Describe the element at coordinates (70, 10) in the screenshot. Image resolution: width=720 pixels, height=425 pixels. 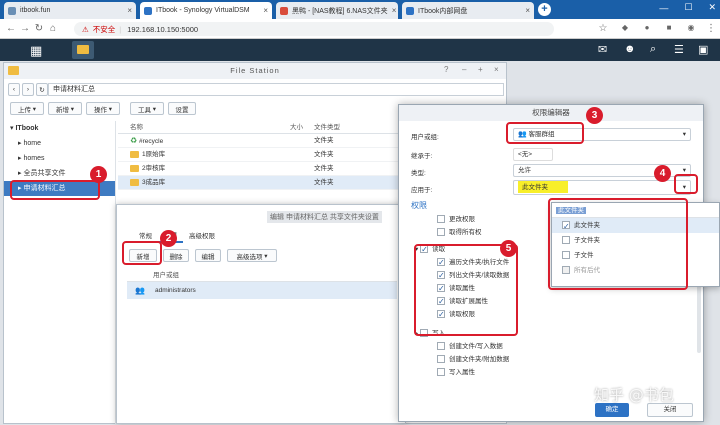
I see `tab-itbook-fun: itbook.fun ×` at that location.